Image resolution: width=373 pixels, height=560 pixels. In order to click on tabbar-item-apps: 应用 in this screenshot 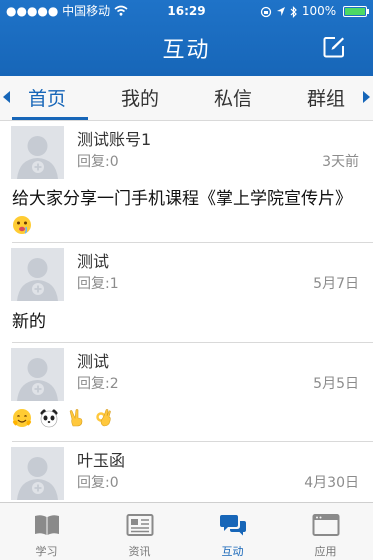, I will do `click(325, 531)`.